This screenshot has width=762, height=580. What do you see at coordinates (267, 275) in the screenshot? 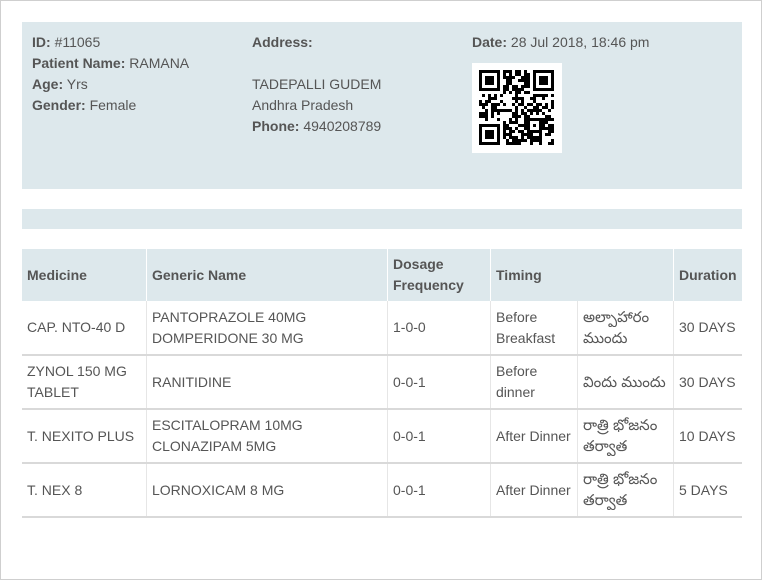
I see `header-generic-name: Generic Name` at bounding box center [267, 275].